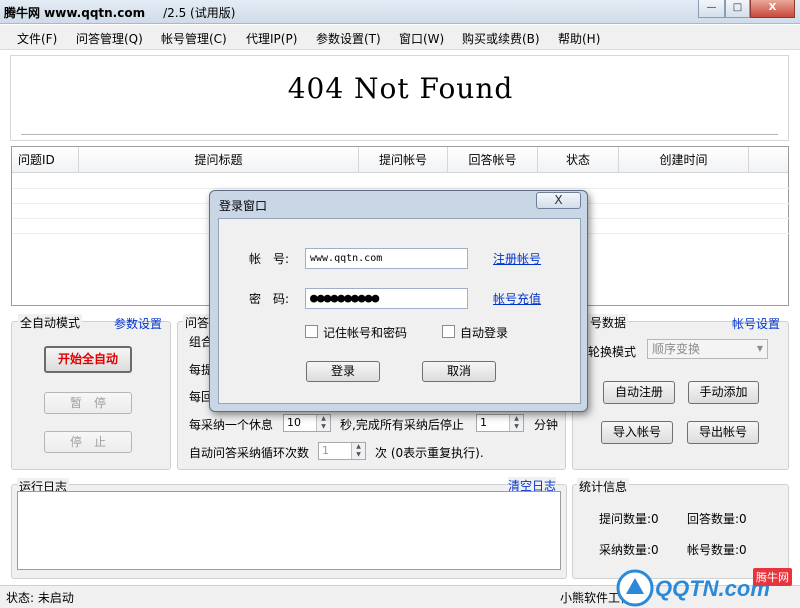 The width and height of the screenshot is (800, 608). Describe the element at coordinates (707, 588) in the screenshot. I see `watermark: QQTN.com 腾牛网` at that location.